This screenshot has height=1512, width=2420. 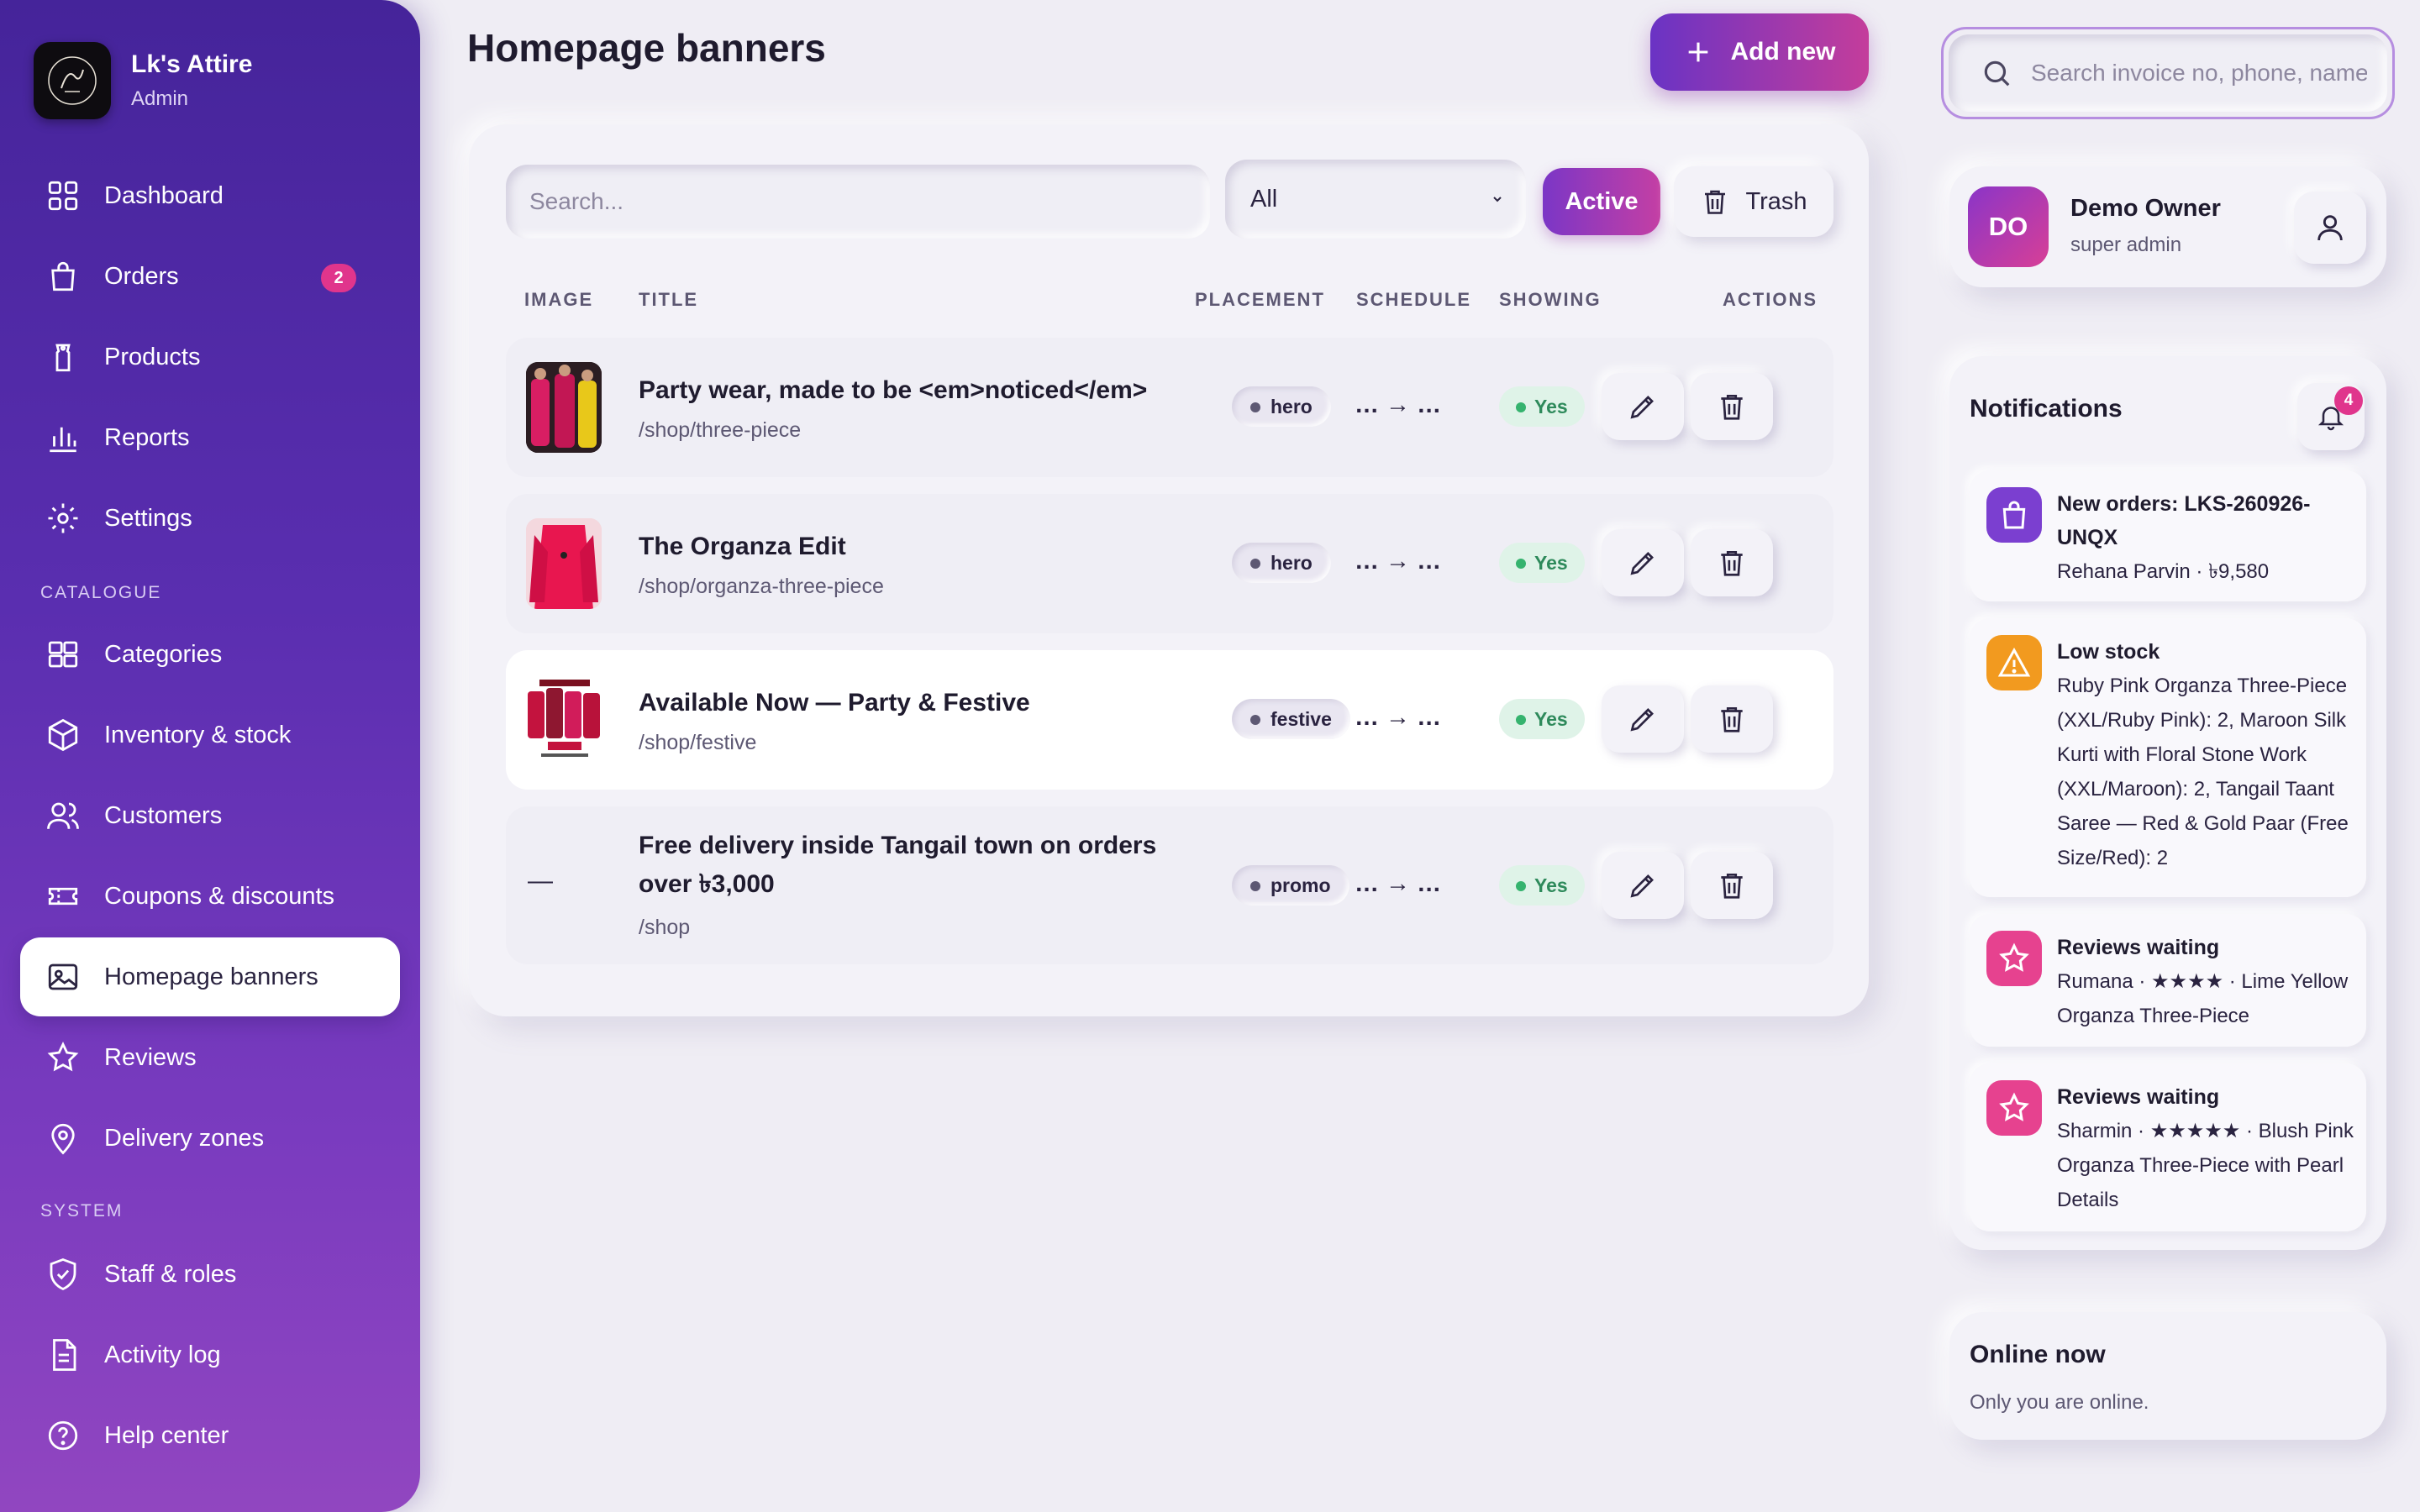 What do you see at coordinates (63, 815) in the screenshot?
I see `users-icon` at bounding box center [63, 815].